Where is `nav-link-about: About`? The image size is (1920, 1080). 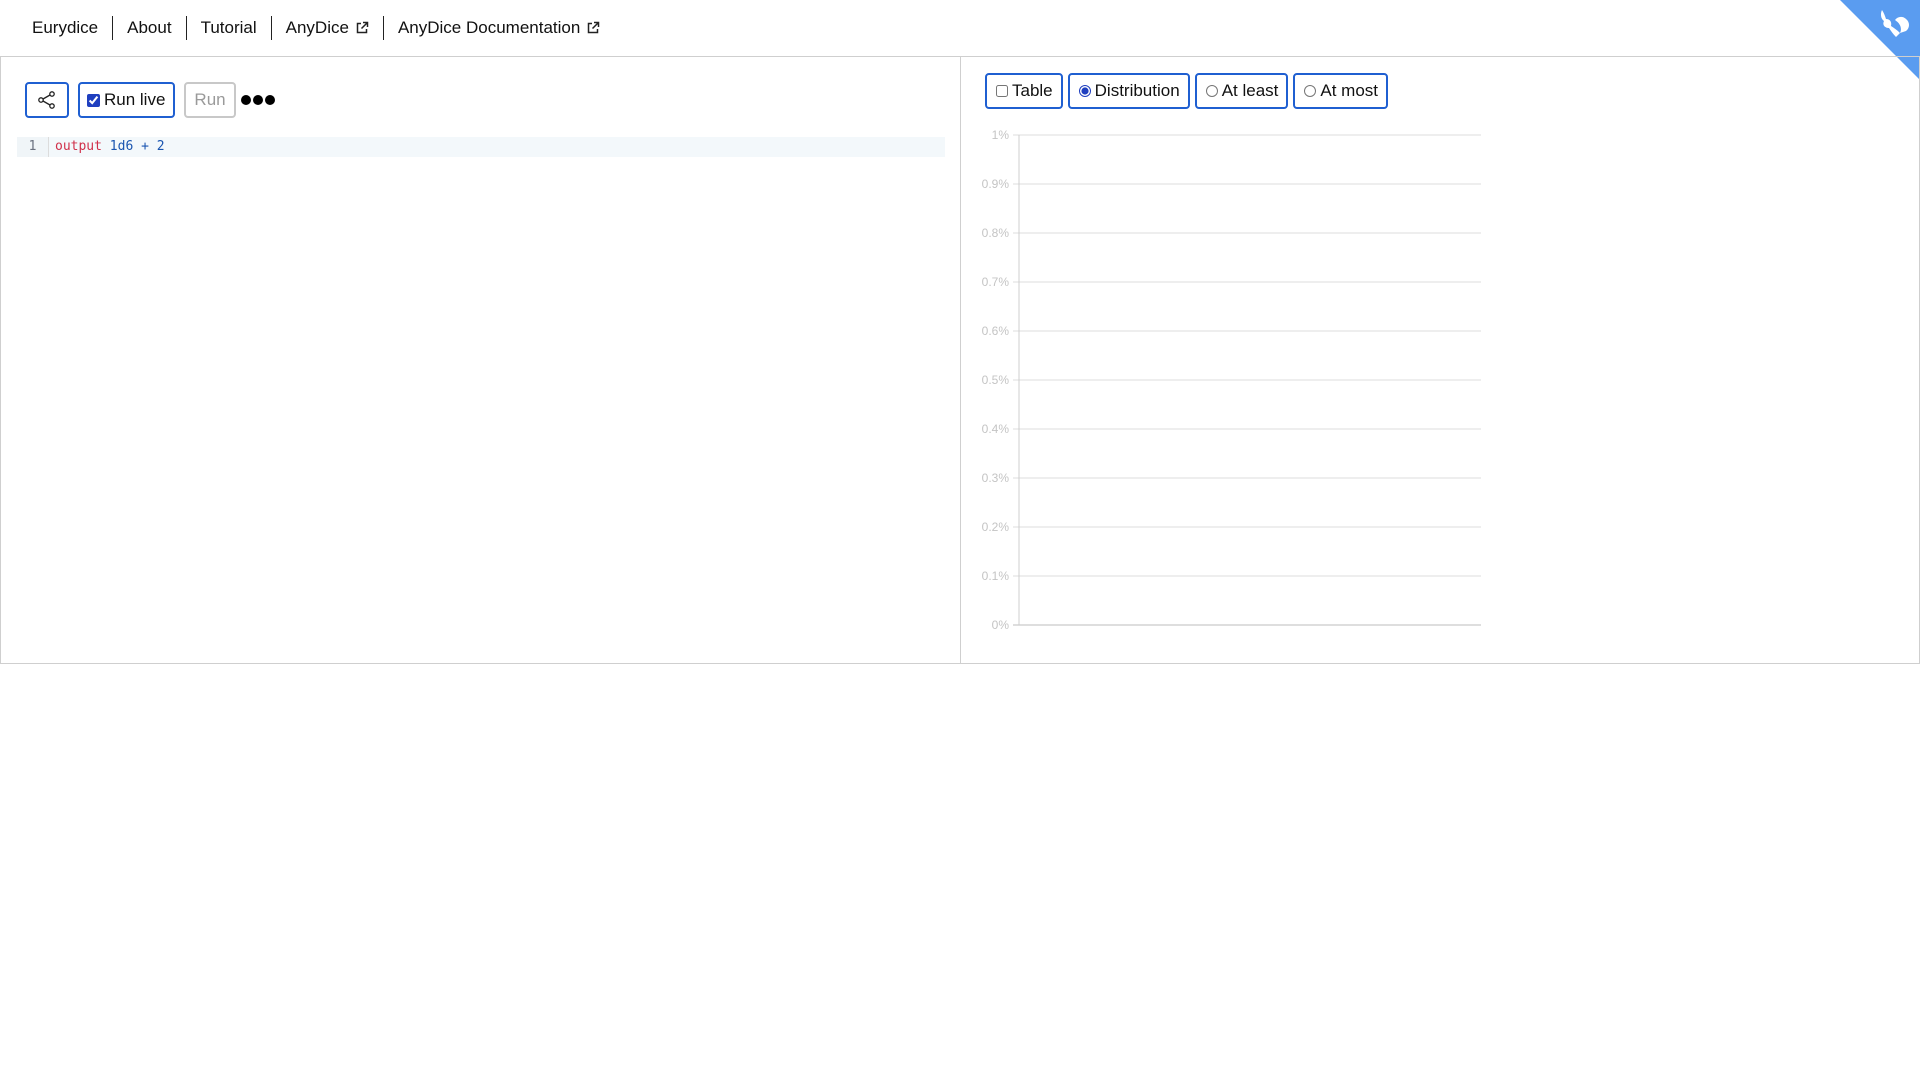
nav-link-about: About is located at coordinates (148, 28).